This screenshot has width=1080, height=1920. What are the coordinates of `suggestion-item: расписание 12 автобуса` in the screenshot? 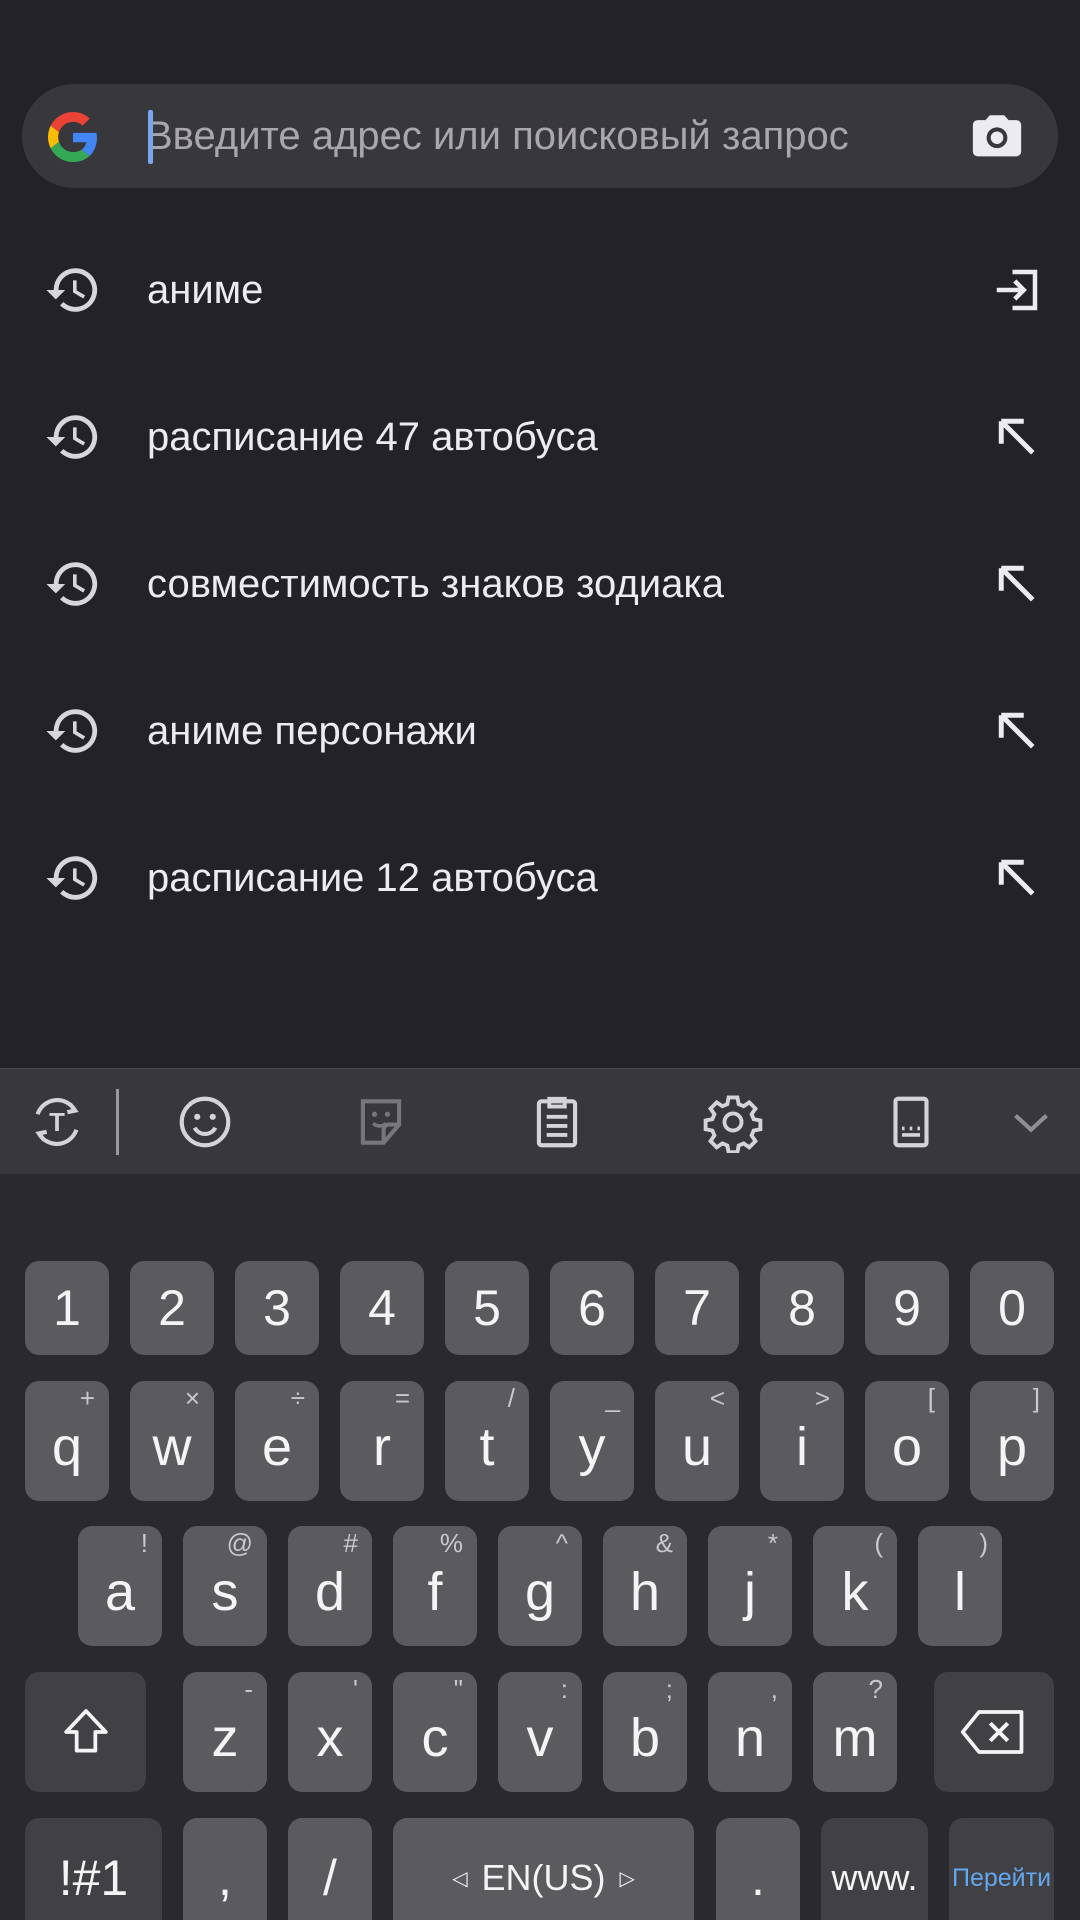 It's located at (540, 887).